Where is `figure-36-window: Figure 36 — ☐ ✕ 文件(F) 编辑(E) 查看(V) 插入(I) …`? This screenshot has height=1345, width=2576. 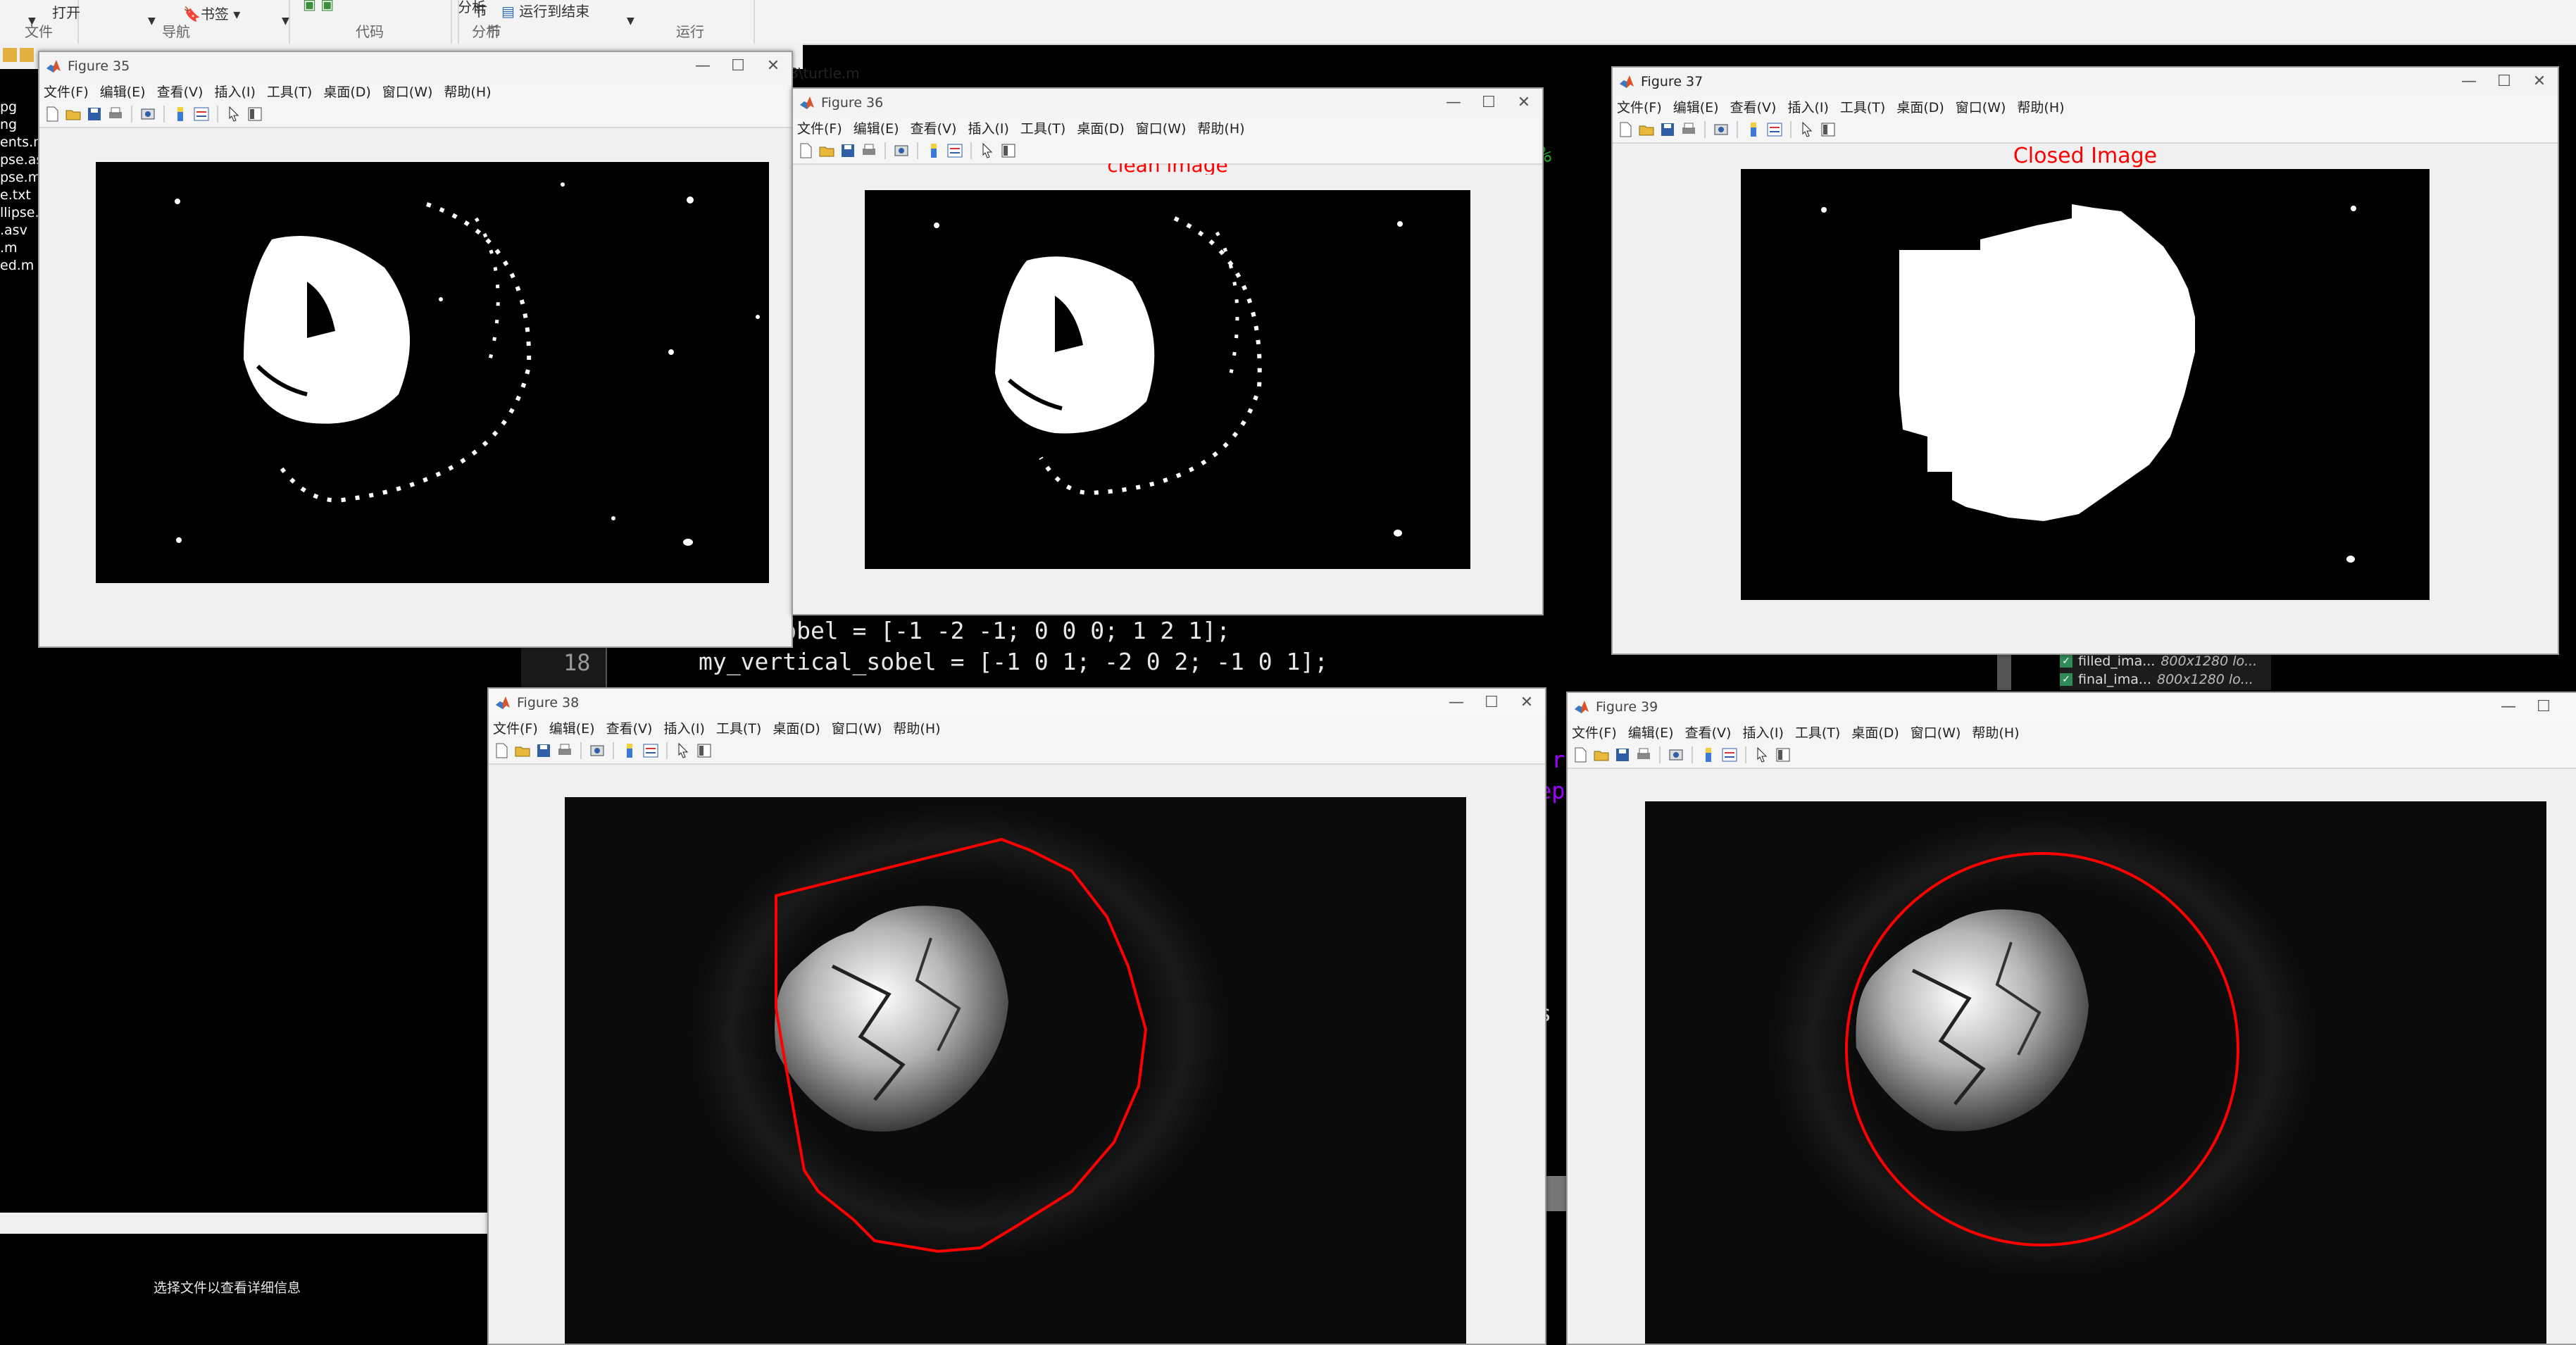 figure-36-window: Figure 36 — ☐ ✕ 文件(F) 编辑(E) 查看(V) 插入(I) … is located at coordinates (1168, 351).